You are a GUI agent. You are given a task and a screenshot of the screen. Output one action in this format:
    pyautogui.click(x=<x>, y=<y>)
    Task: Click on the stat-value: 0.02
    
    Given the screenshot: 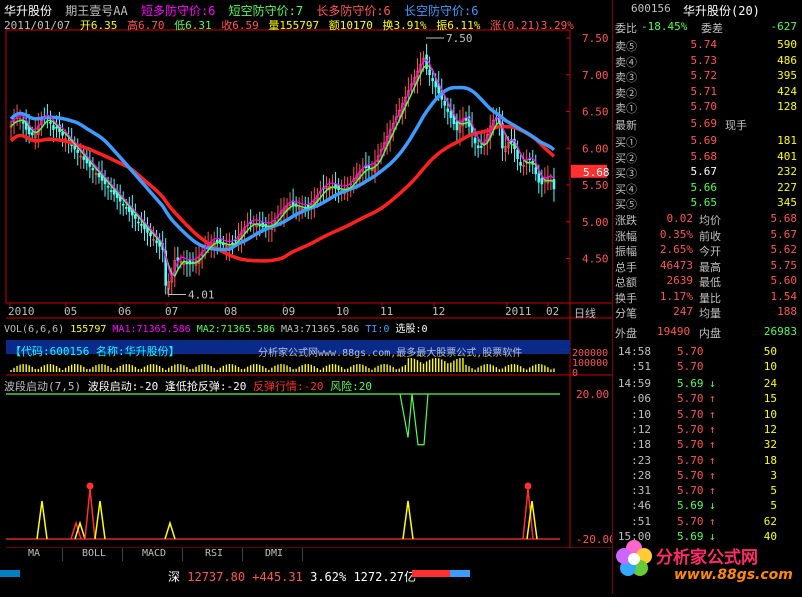 What is the action you would take?
    pyautogui.click(x=680, y=218)
    